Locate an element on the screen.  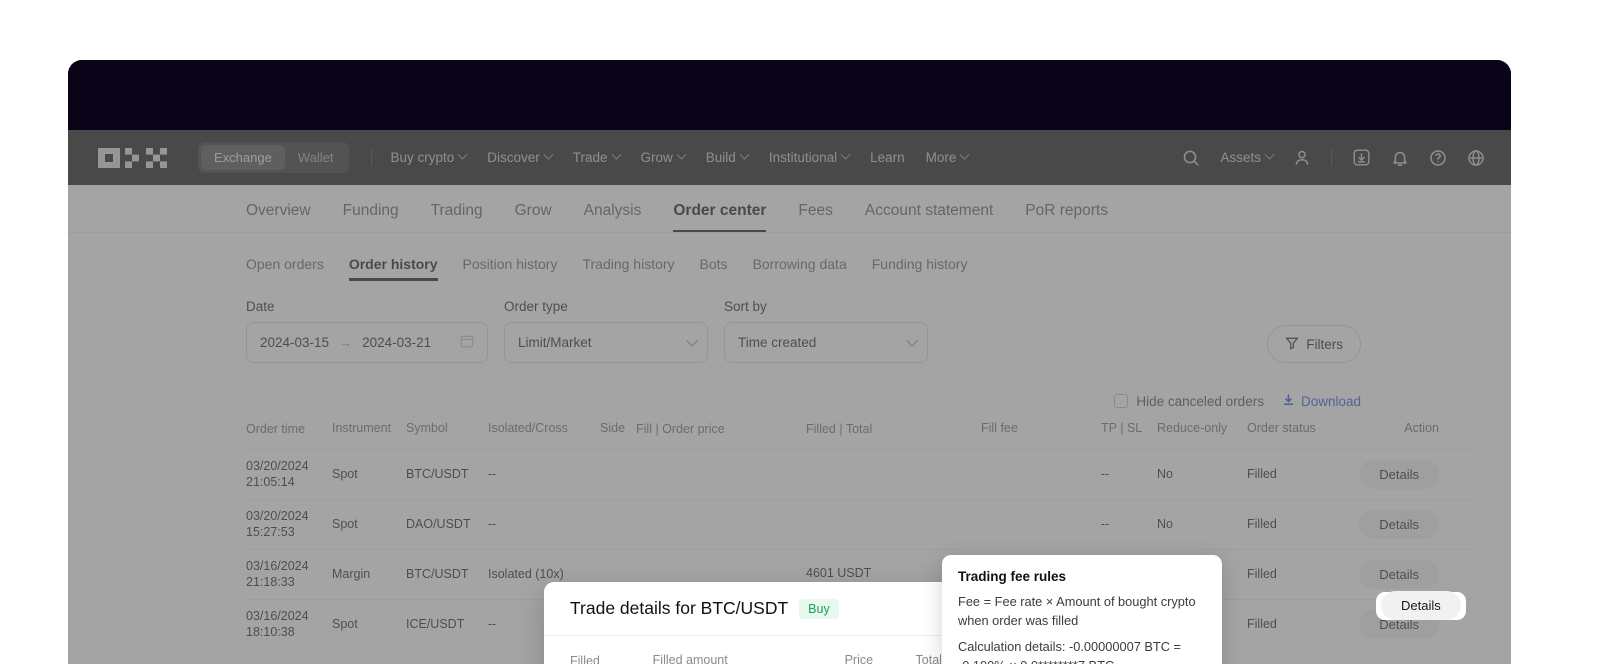
nav-item-discover: Discover is located at coordinates (520, 157).